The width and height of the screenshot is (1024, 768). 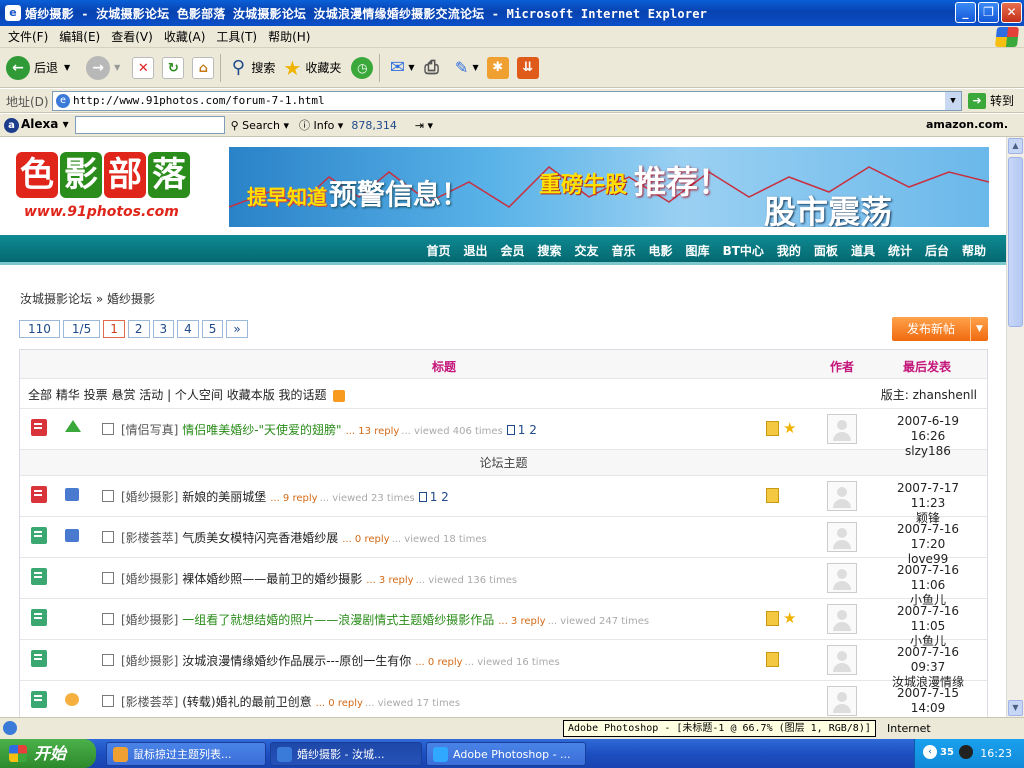 What do you see at coordinates (497, 67) in the screenshot?
I see `messenger-icon: ✱` at bounding box center [497, 67].